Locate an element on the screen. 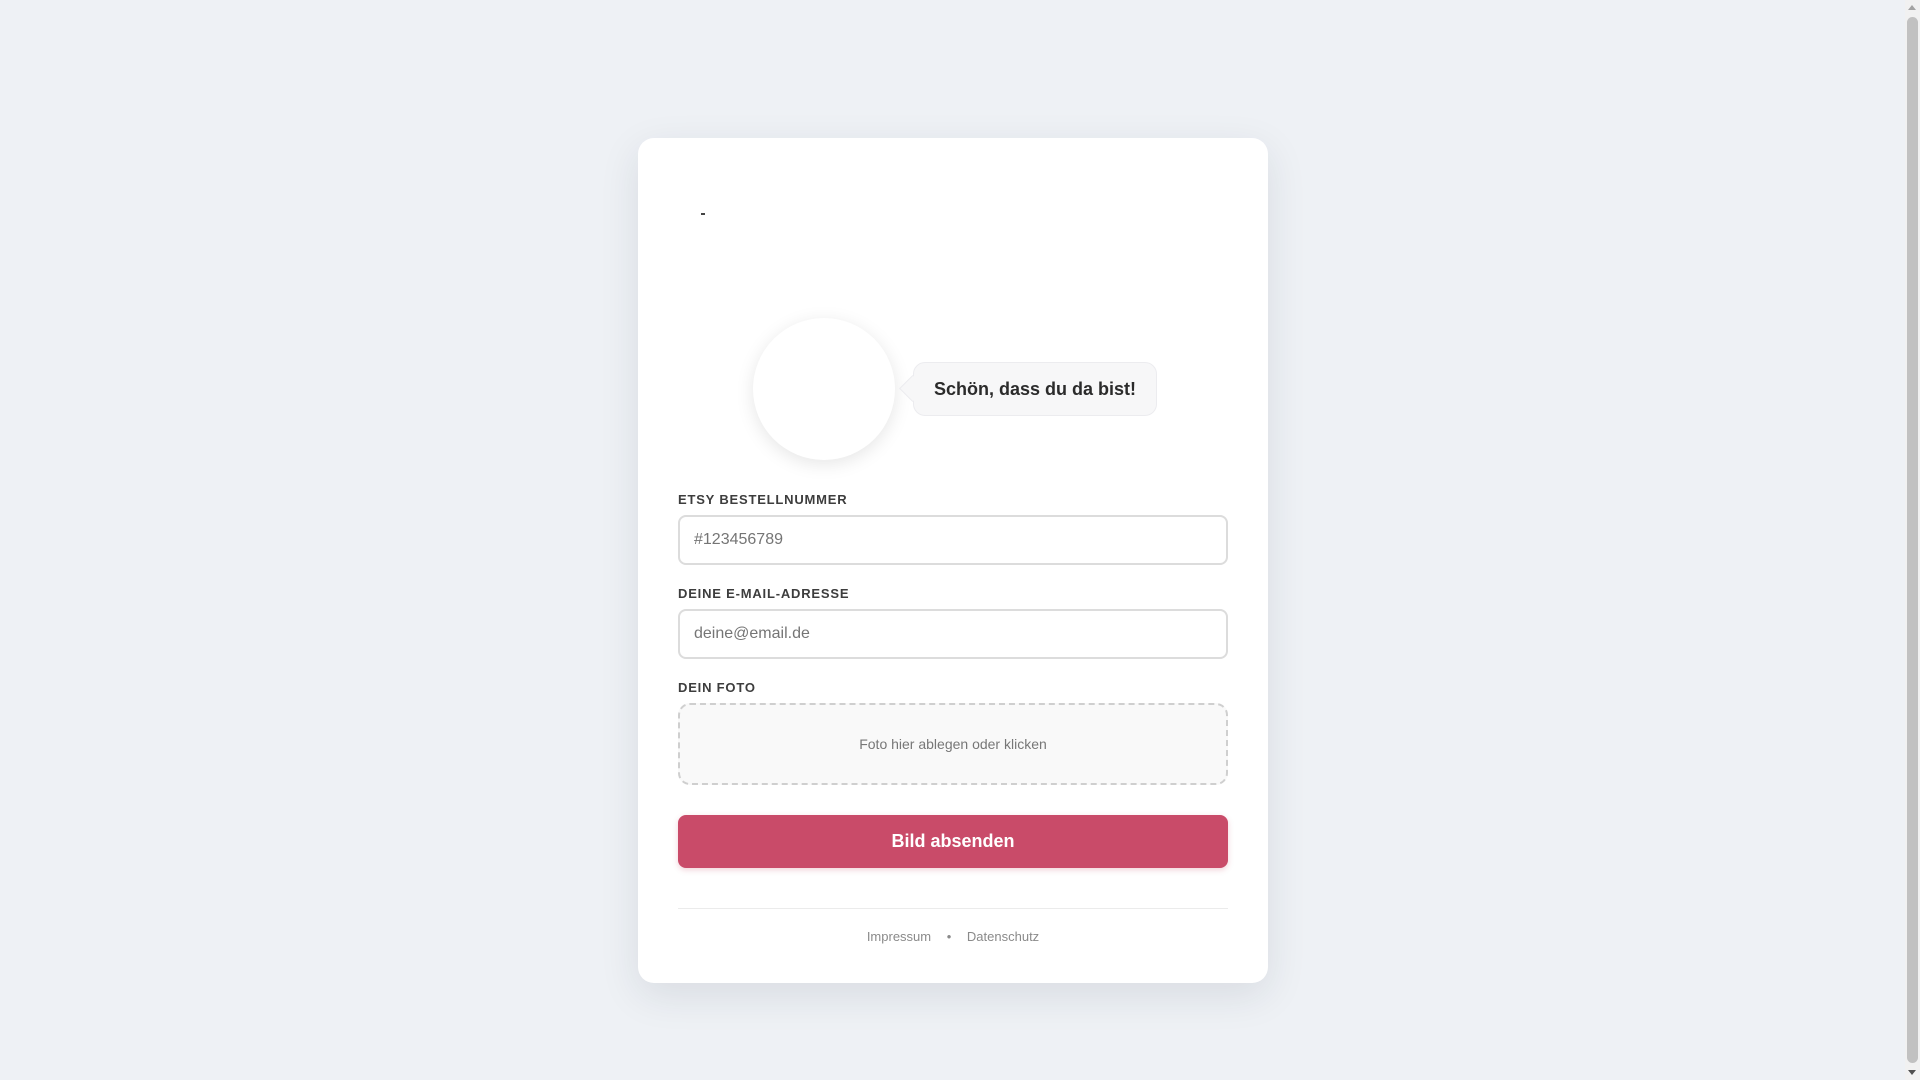  greeting-hero: Schön, dass du da bist! is located at coordinates (953, 390).